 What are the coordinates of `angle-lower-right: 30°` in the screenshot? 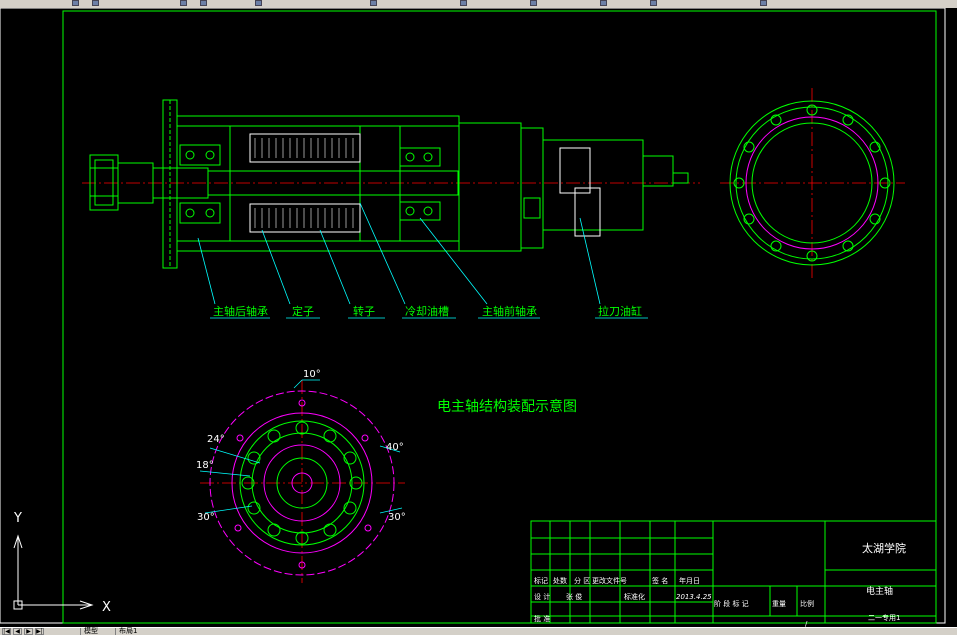 It's located at (397, 517).